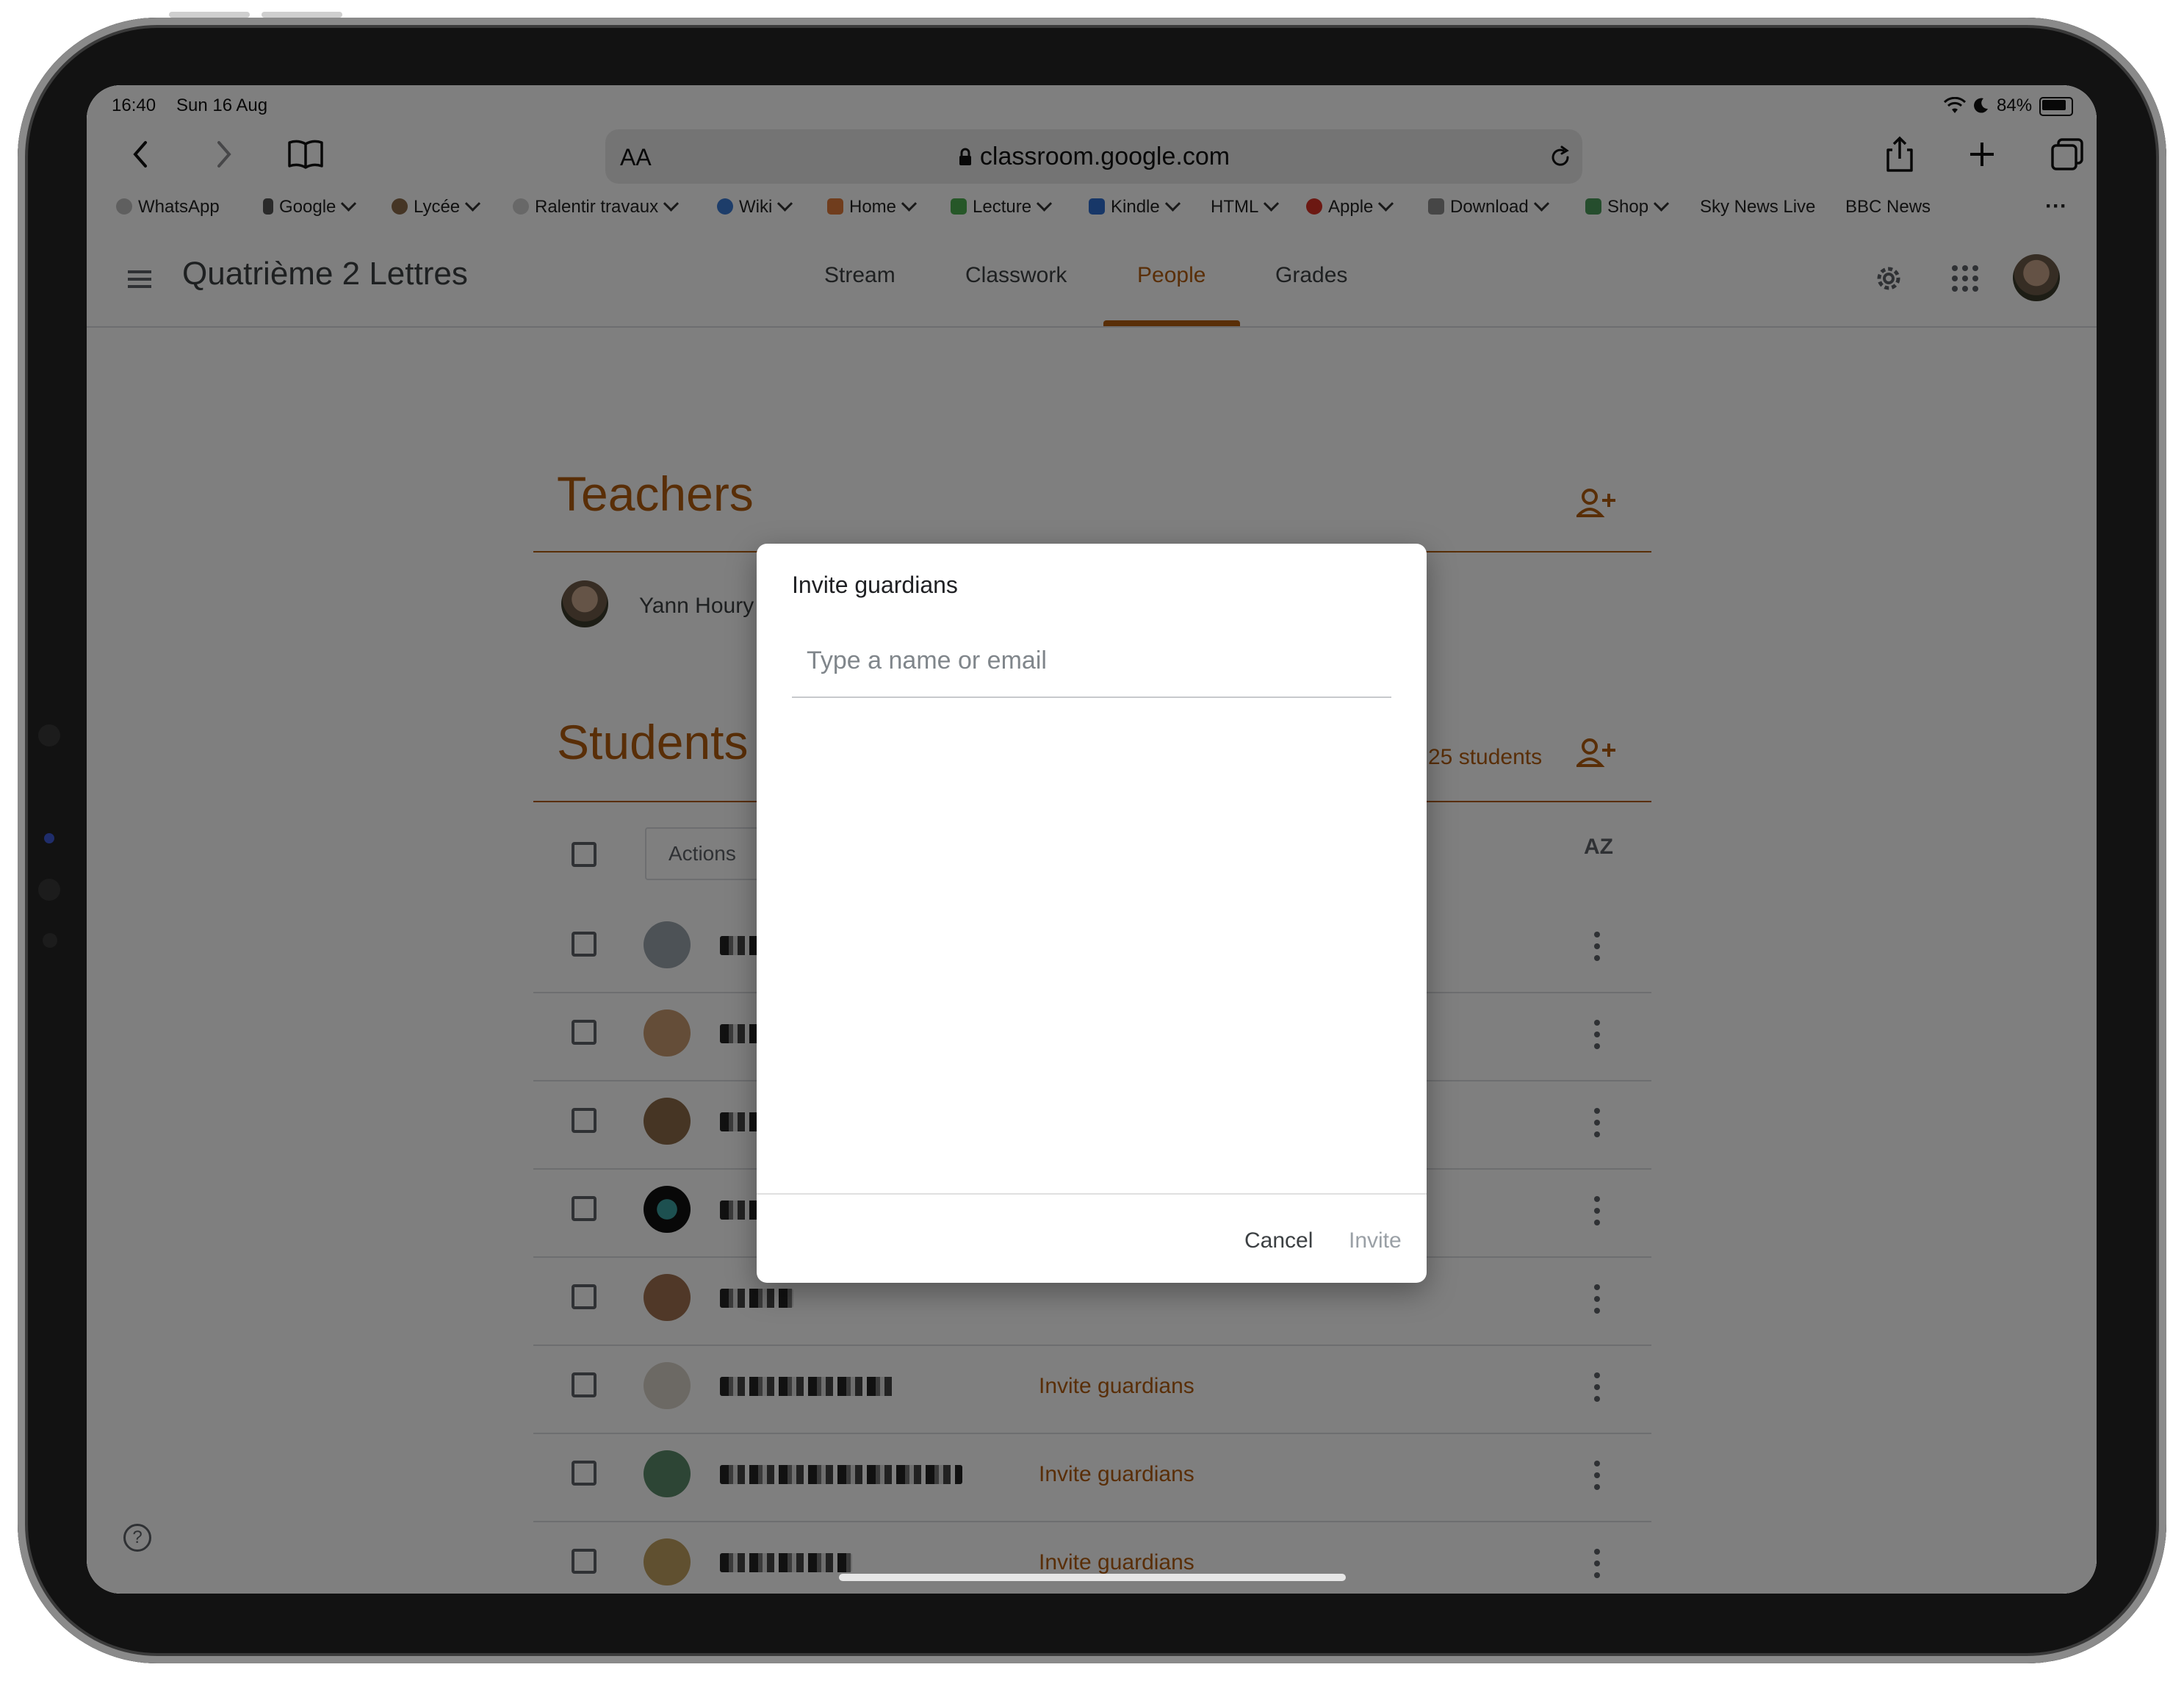  Describe the element at coordinates (1091, 661) in the screenshot. I see `guardian-email-input` at that location.